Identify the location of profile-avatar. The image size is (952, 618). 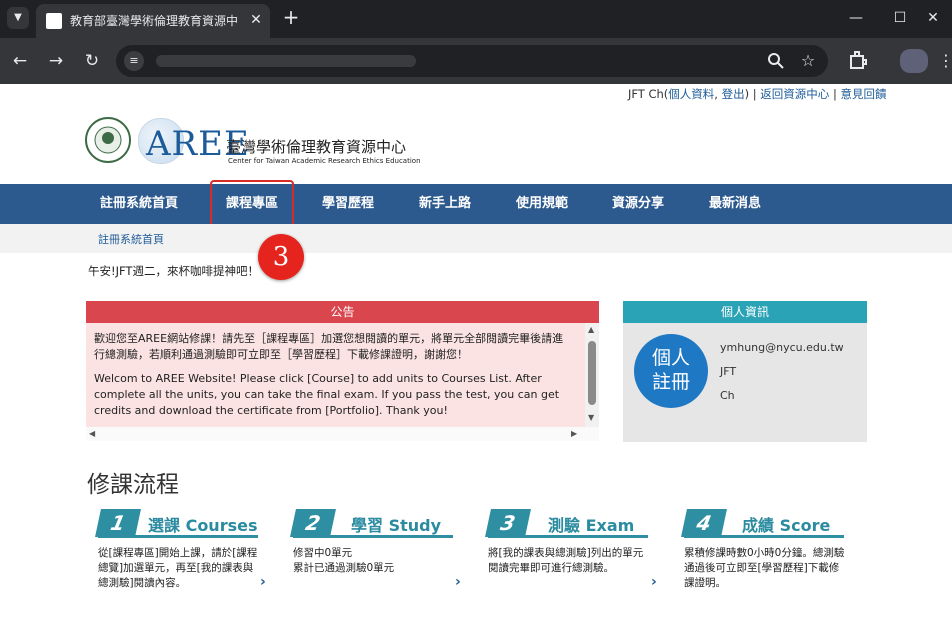
(914, 61).